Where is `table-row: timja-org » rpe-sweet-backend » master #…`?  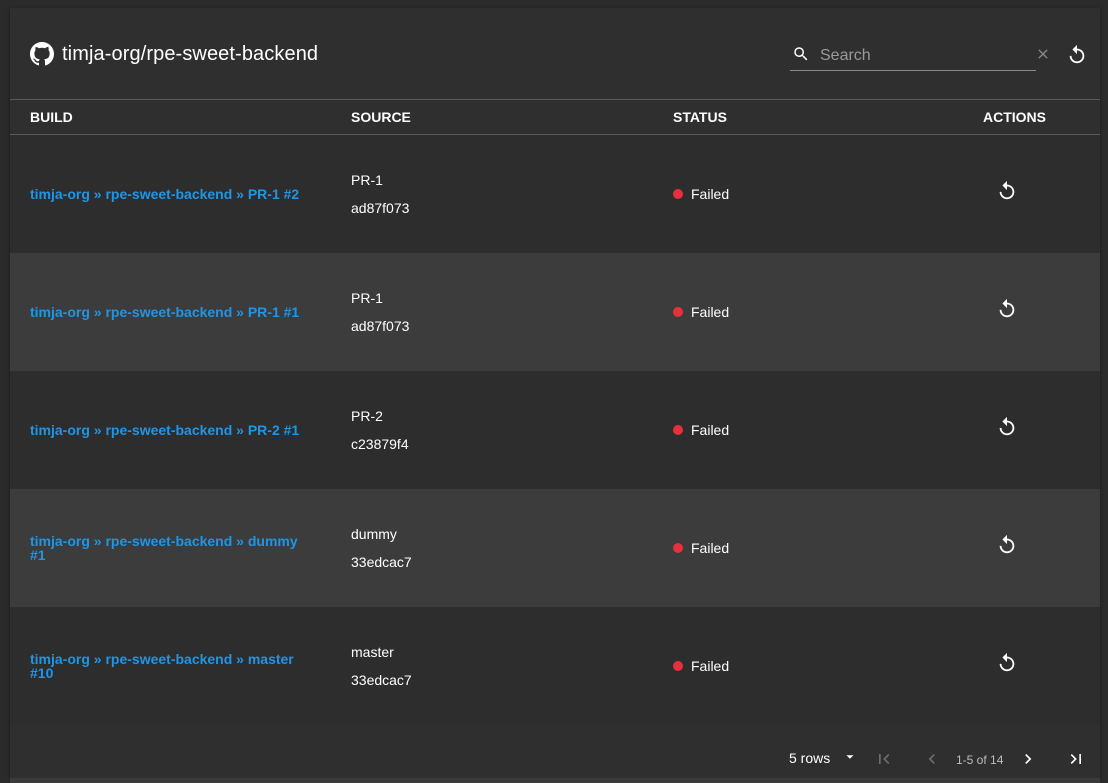 table-row: timja-org » rpe-sweet-backend » master #… is located at coordinates (555, 665).